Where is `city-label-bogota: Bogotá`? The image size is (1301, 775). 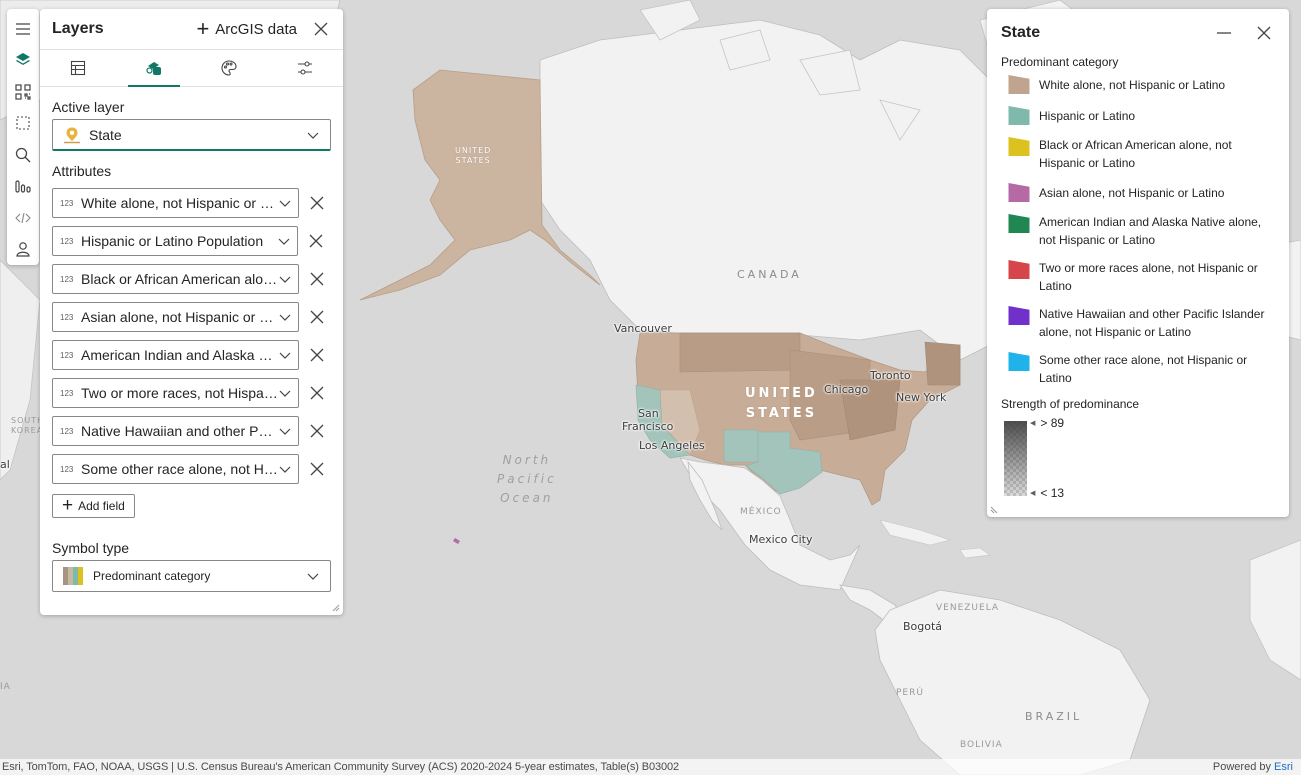
city-label-bogota: Bogotá is located at coordinates (923, 626).